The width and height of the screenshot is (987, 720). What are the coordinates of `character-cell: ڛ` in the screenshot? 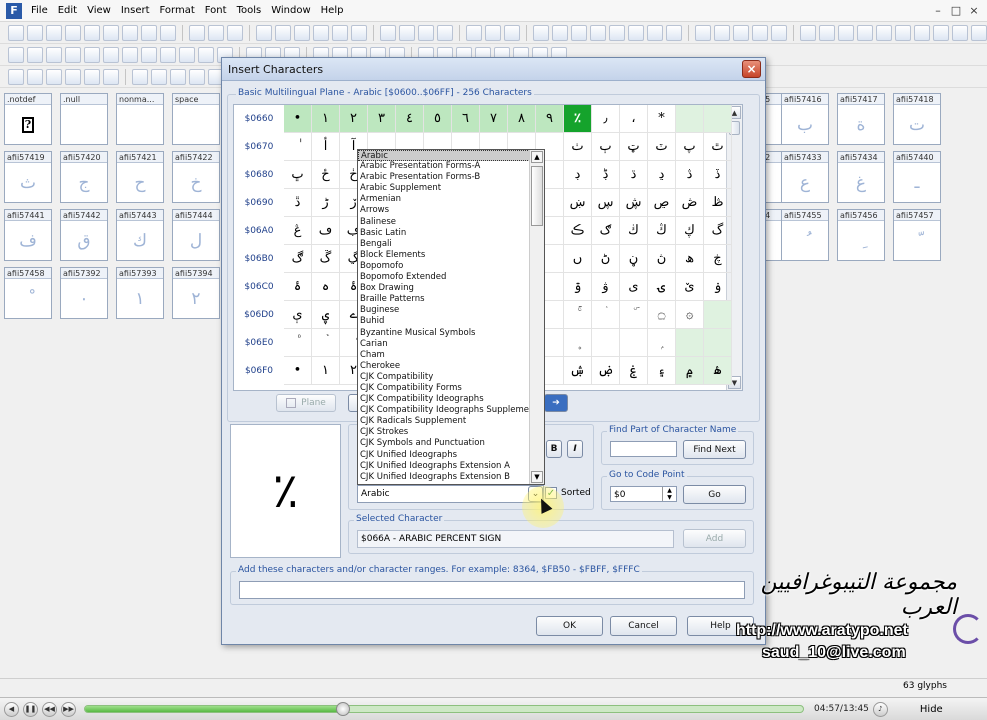 It's located at (606, 203).